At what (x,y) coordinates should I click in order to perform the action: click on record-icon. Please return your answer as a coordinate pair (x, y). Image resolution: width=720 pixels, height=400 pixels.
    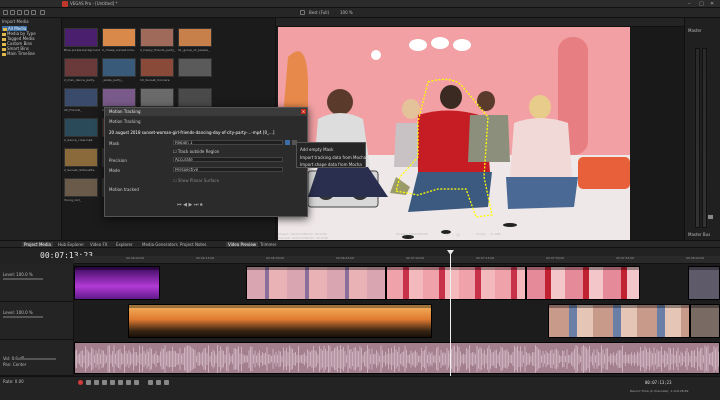
    Looking at the image, I should click on (80, 382).